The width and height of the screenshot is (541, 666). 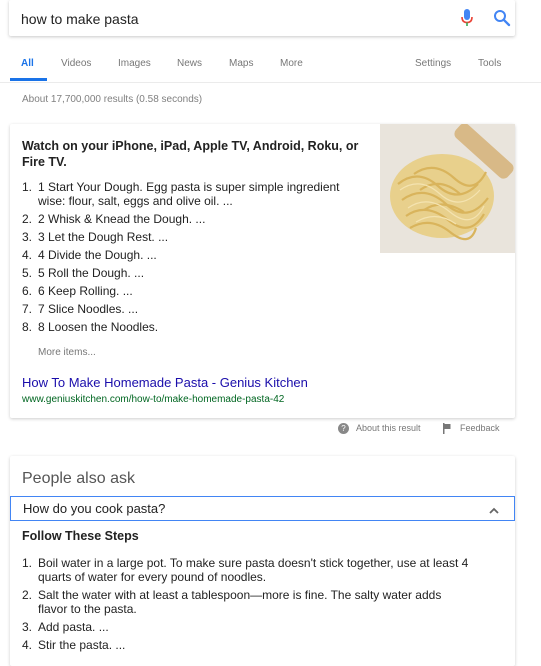 What do you see at coordinates (343, 428) in the screenshot?
I see `help-icon: ?` at bounding box center [343, 428].